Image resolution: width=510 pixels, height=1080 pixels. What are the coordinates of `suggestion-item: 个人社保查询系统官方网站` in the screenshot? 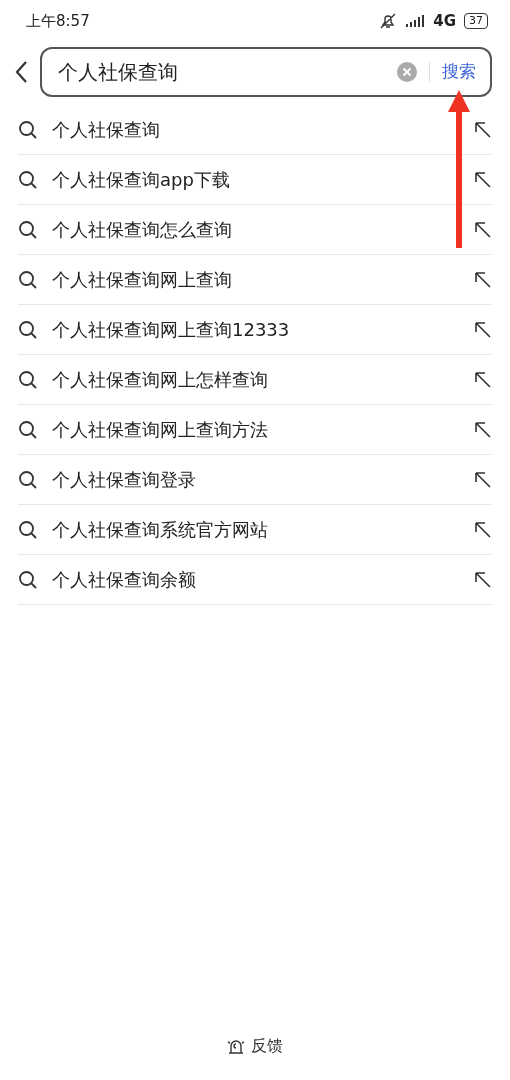 It's located at (256, 529).